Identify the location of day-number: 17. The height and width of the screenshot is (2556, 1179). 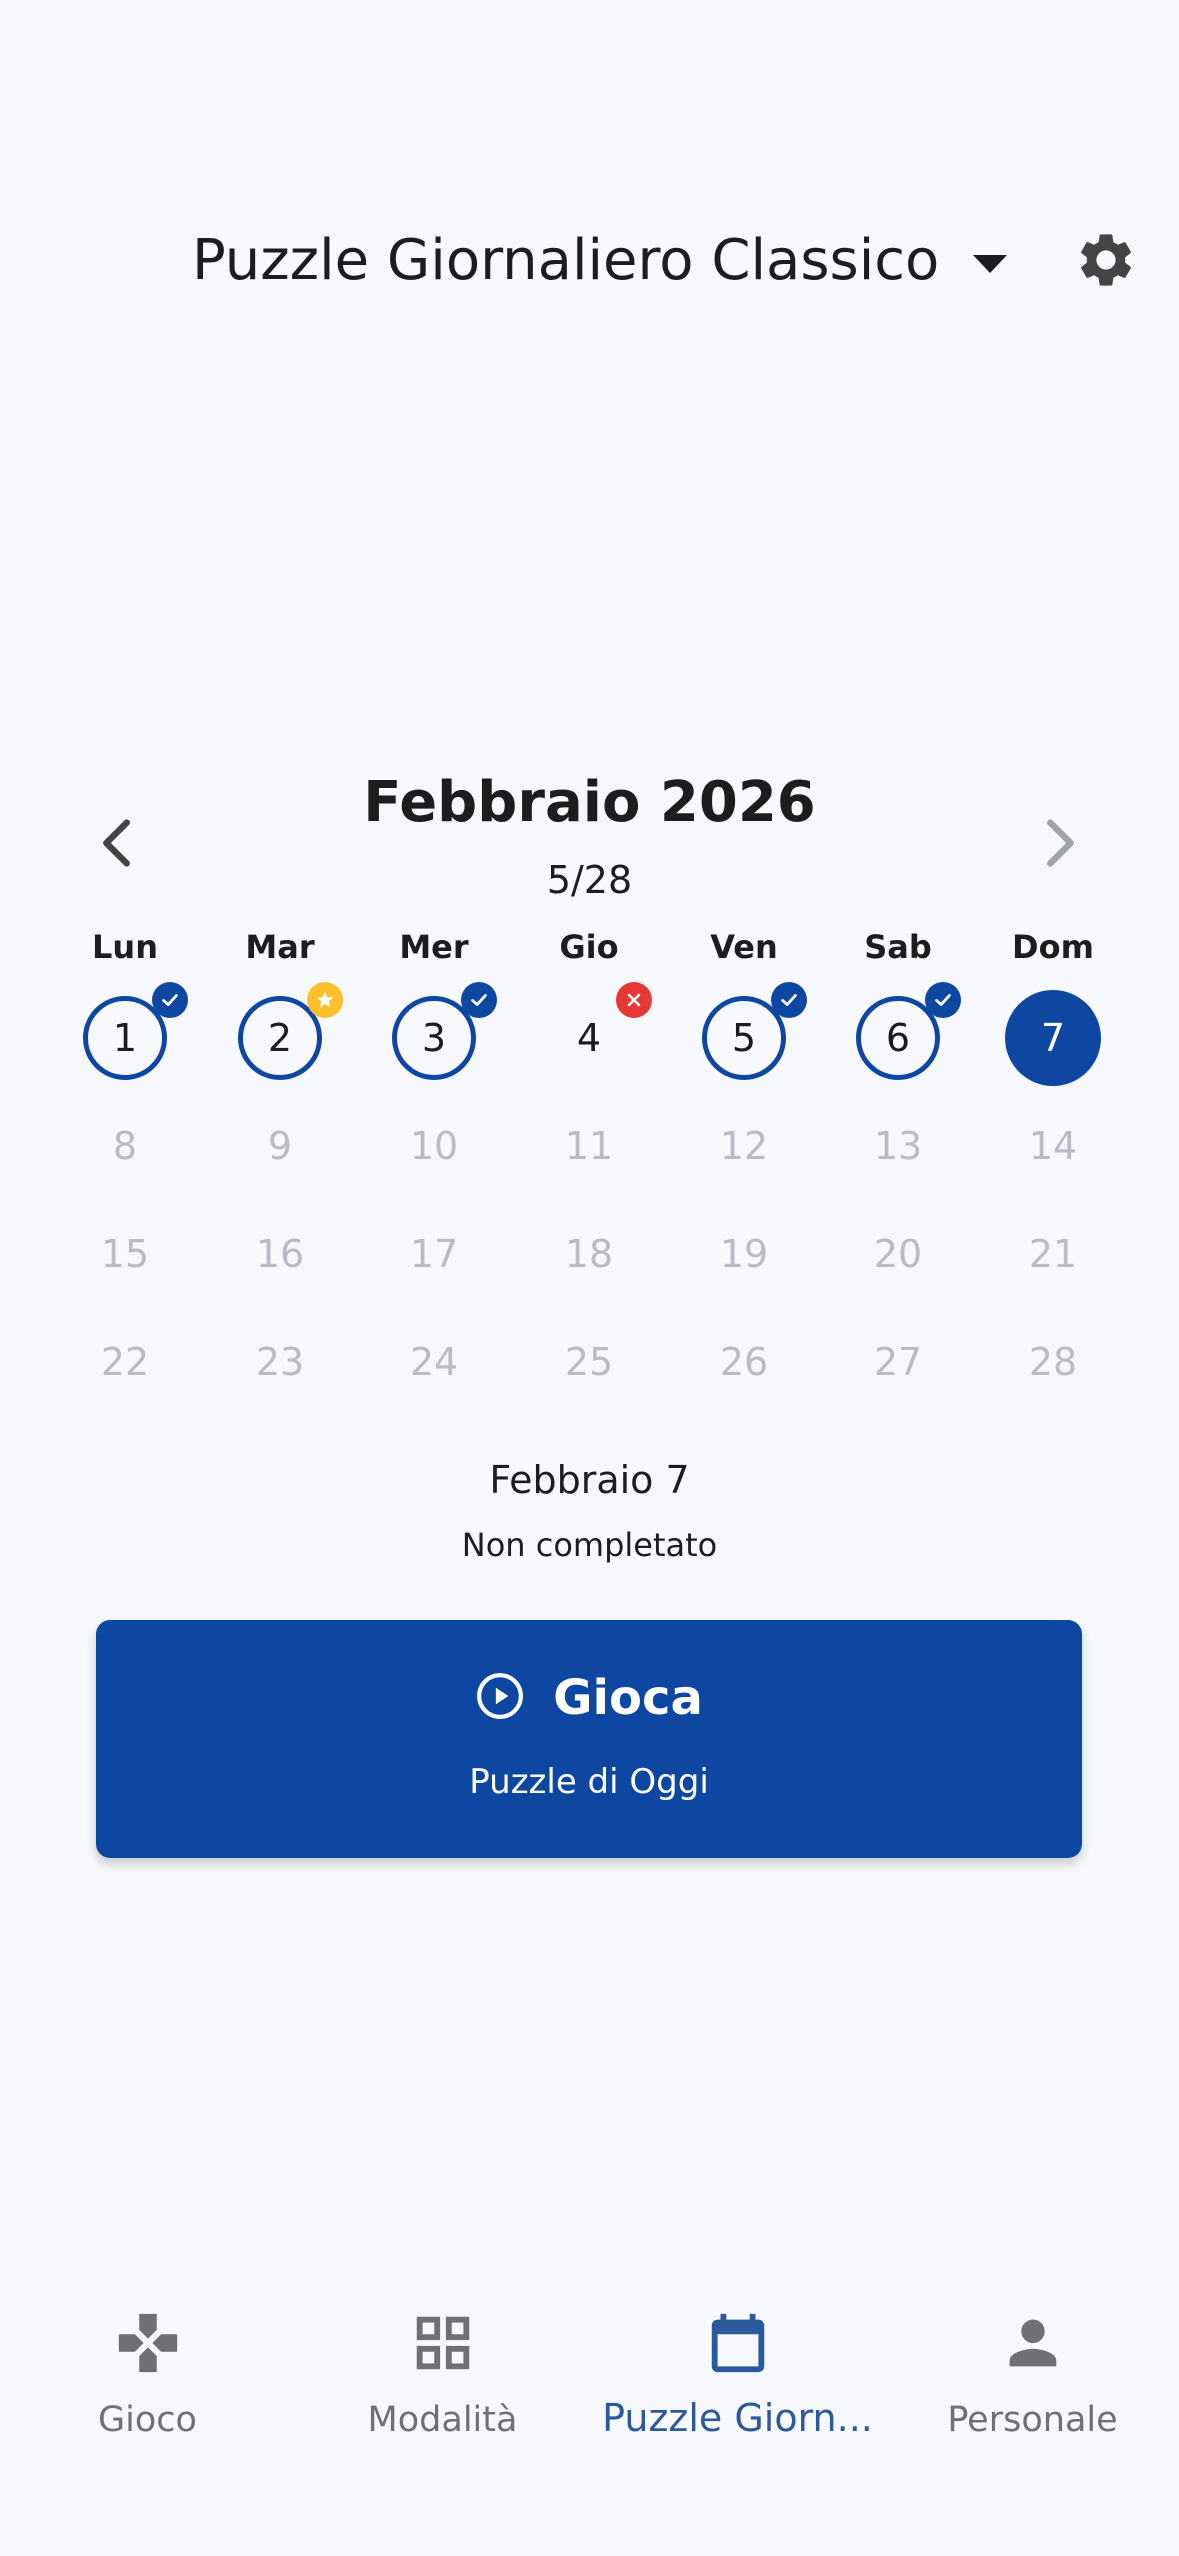
(434, 1254).